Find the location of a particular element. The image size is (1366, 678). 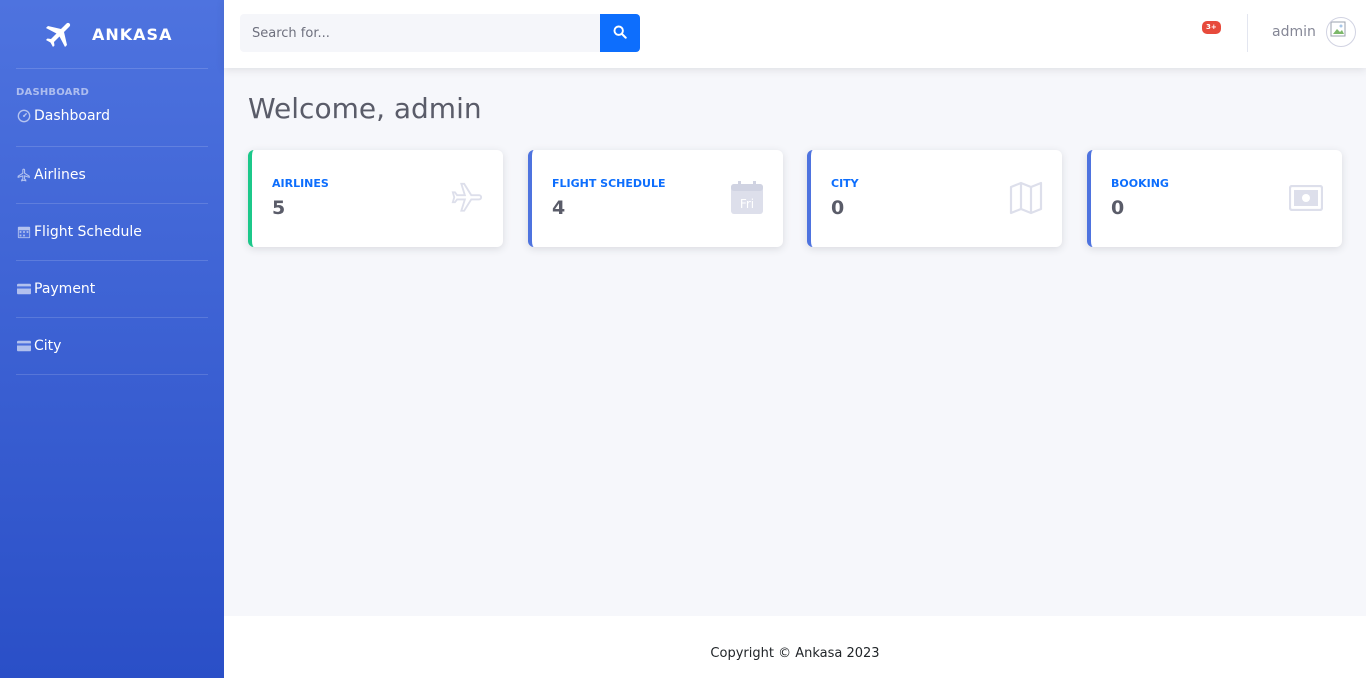

dashboard-gauge-icon is located at coordinates (23, 115).